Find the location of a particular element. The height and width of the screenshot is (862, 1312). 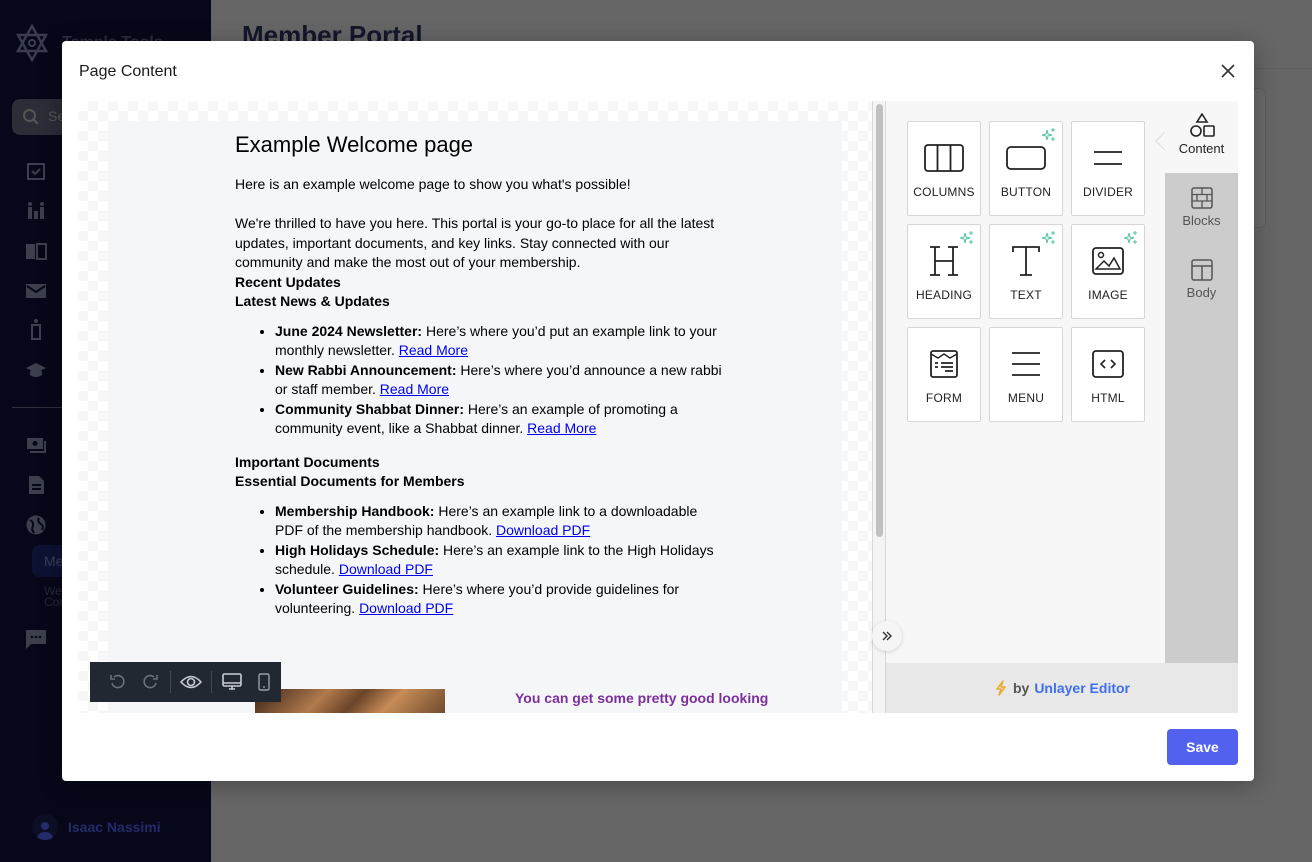

calendar-check-icon is located at coordinates (36, 171).